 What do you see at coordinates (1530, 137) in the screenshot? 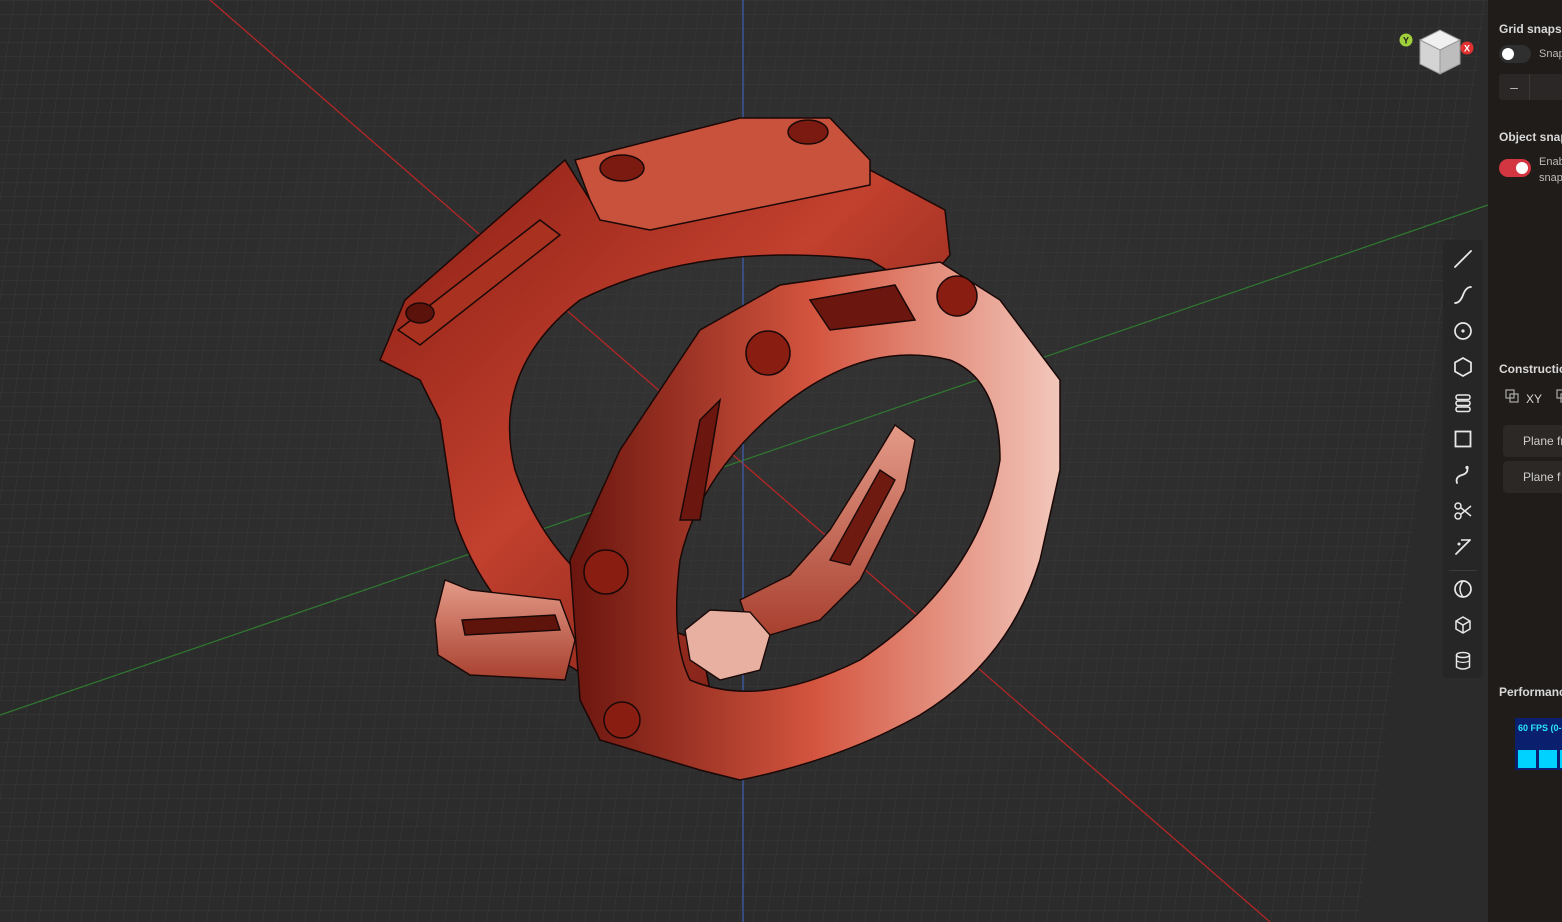
I see `object-snap-title: Object snap` at bounding box center [1530, 137].